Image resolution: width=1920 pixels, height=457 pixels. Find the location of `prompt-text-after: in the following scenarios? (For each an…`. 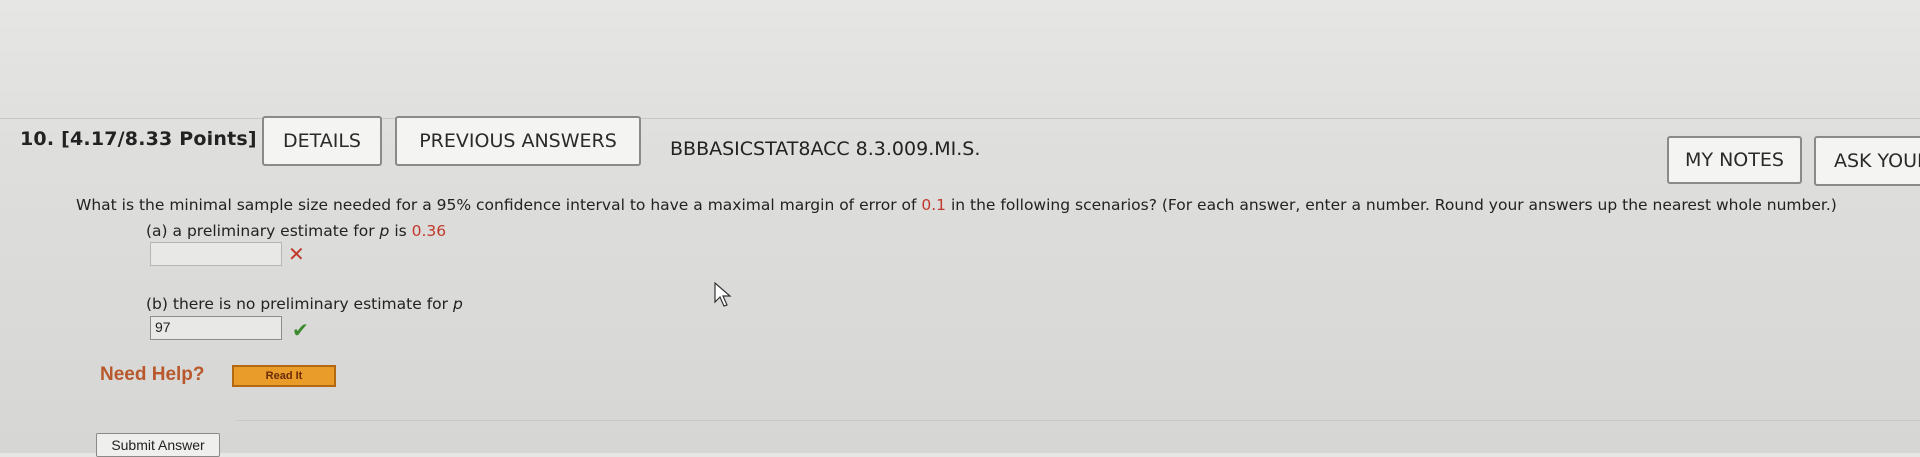

prompt-text-after: in the following scenarios? (For each an… is located at coordinates (1391, 205).